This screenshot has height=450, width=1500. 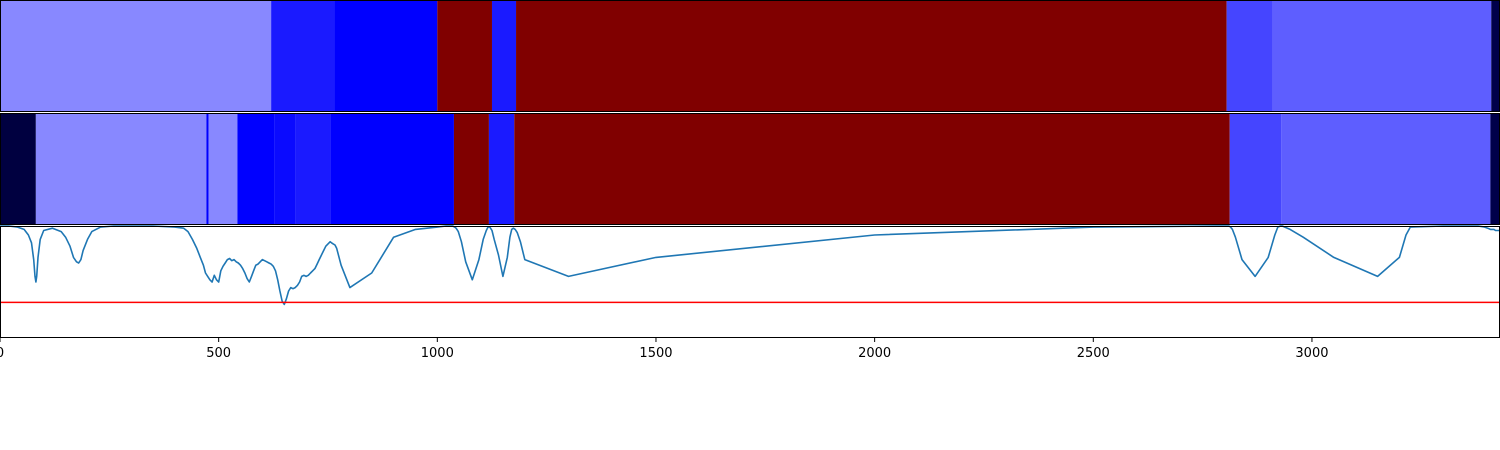 What do you see at coordinates (874, 353) in the screenshot?
I see `x-tick-label: 2000` at bounding box center [874, 353].